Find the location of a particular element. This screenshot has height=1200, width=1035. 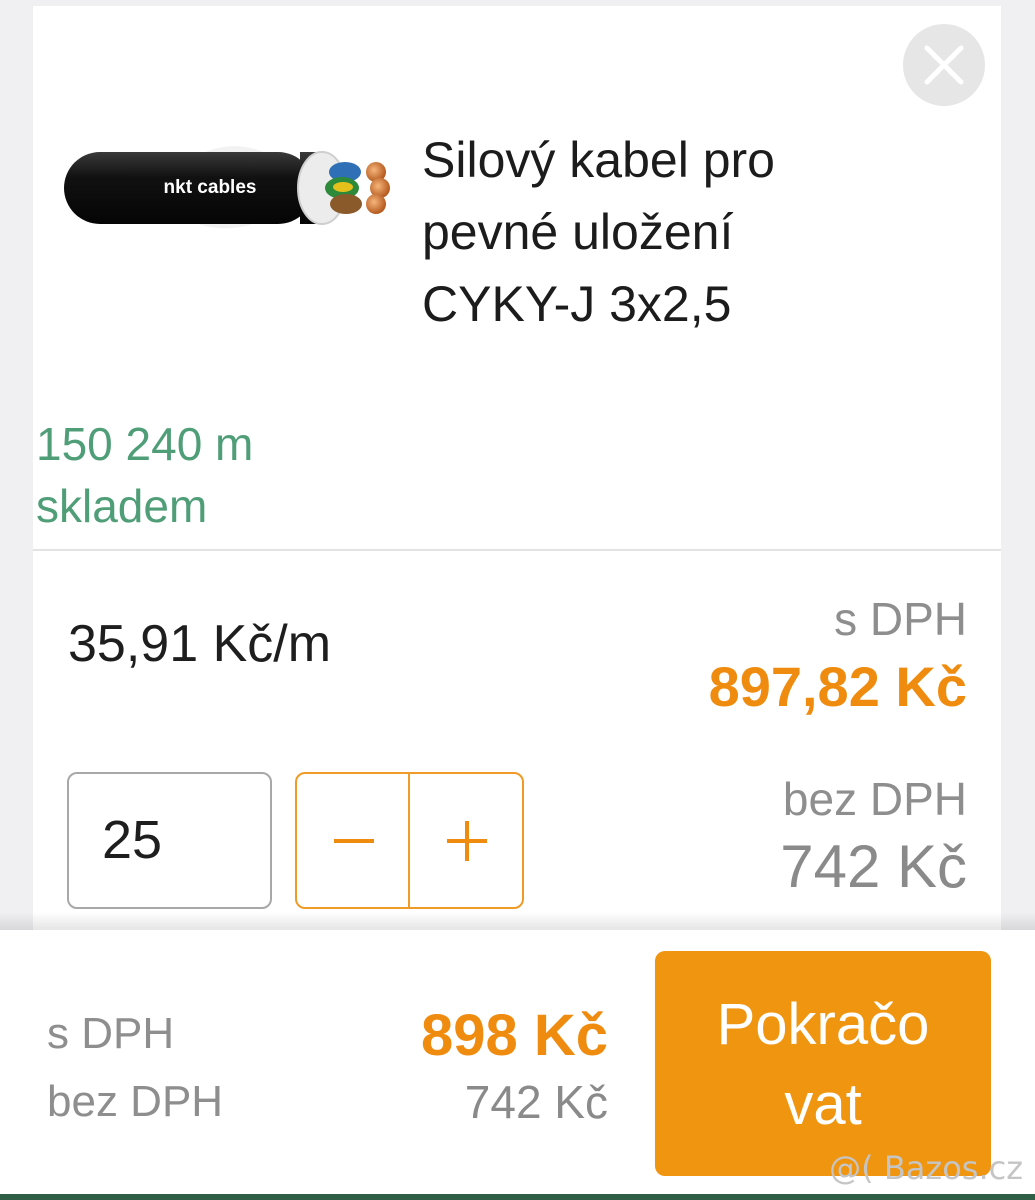

continue-button-label: vat is located at coordinates (823, 1104).